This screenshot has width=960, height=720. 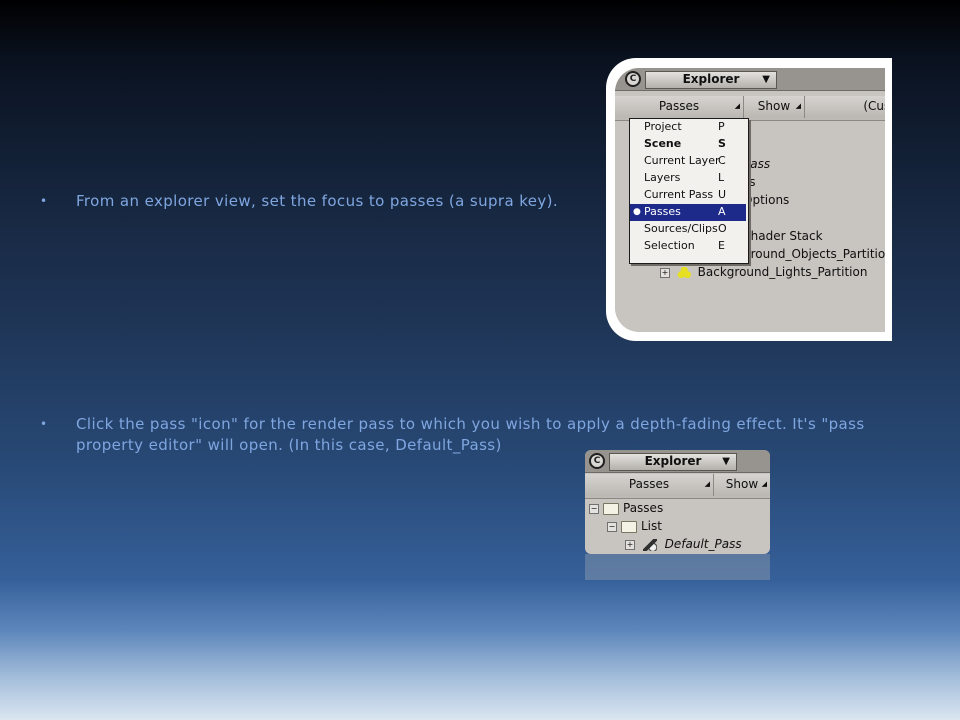 I want to click on menu-item-label: Sources/Clips, so click(x=681, y=228).